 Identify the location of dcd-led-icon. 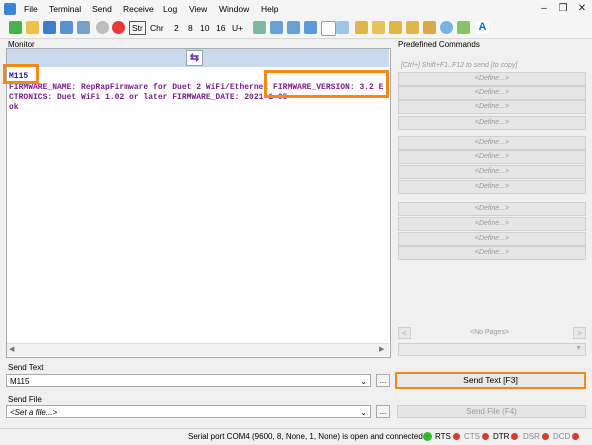
(576, 437).